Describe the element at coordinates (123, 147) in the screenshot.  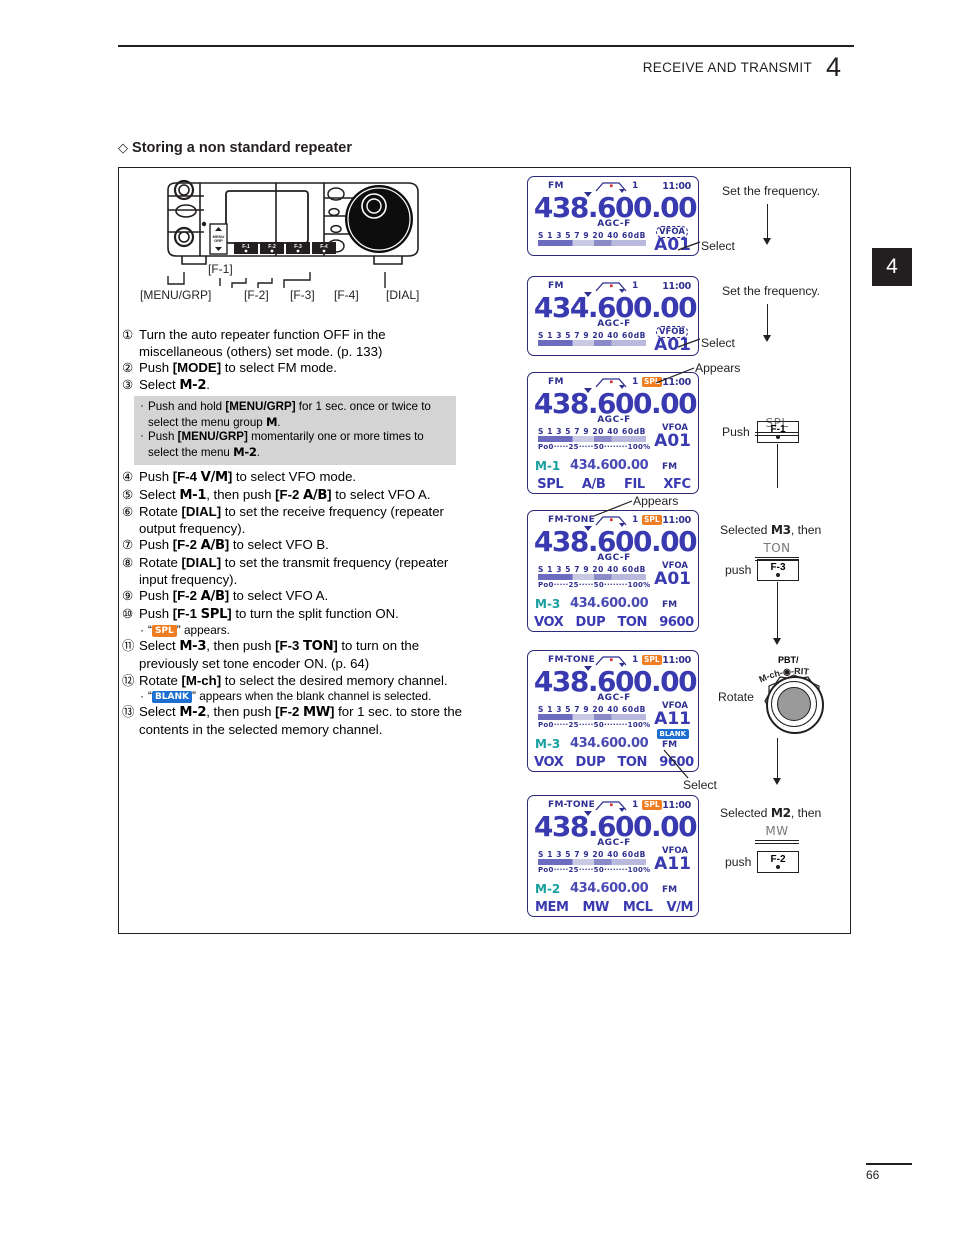
I see `diamond-icon: ◇` at that location.